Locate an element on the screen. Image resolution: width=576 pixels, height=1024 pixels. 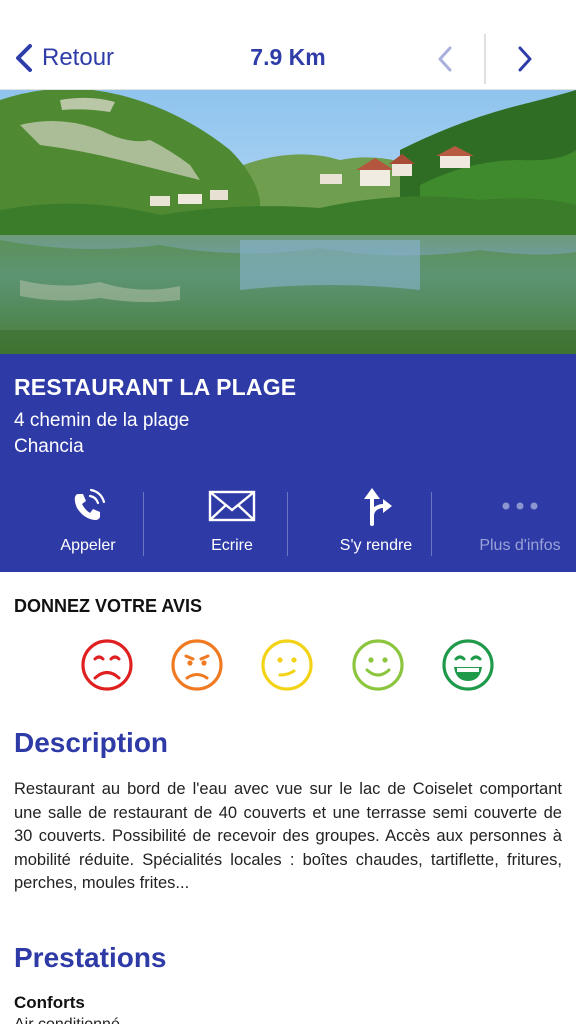
top-bar: Retour 7.9 Km is located at coordinates (288, 45).